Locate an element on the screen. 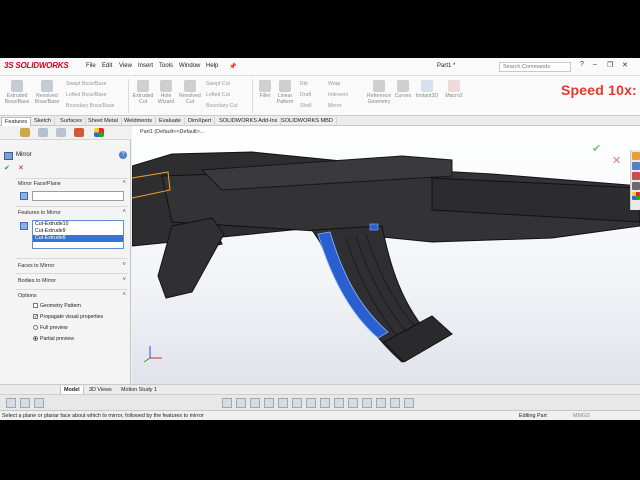  menu-insert: Insert is located at coordinates (145, 66).